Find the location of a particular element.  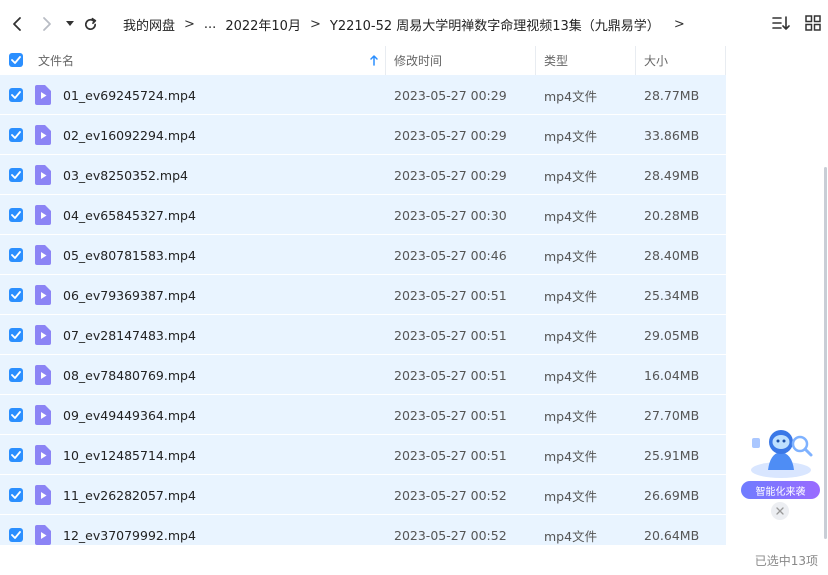

file-size: 26.69MB is located at coordinates (672, 495).